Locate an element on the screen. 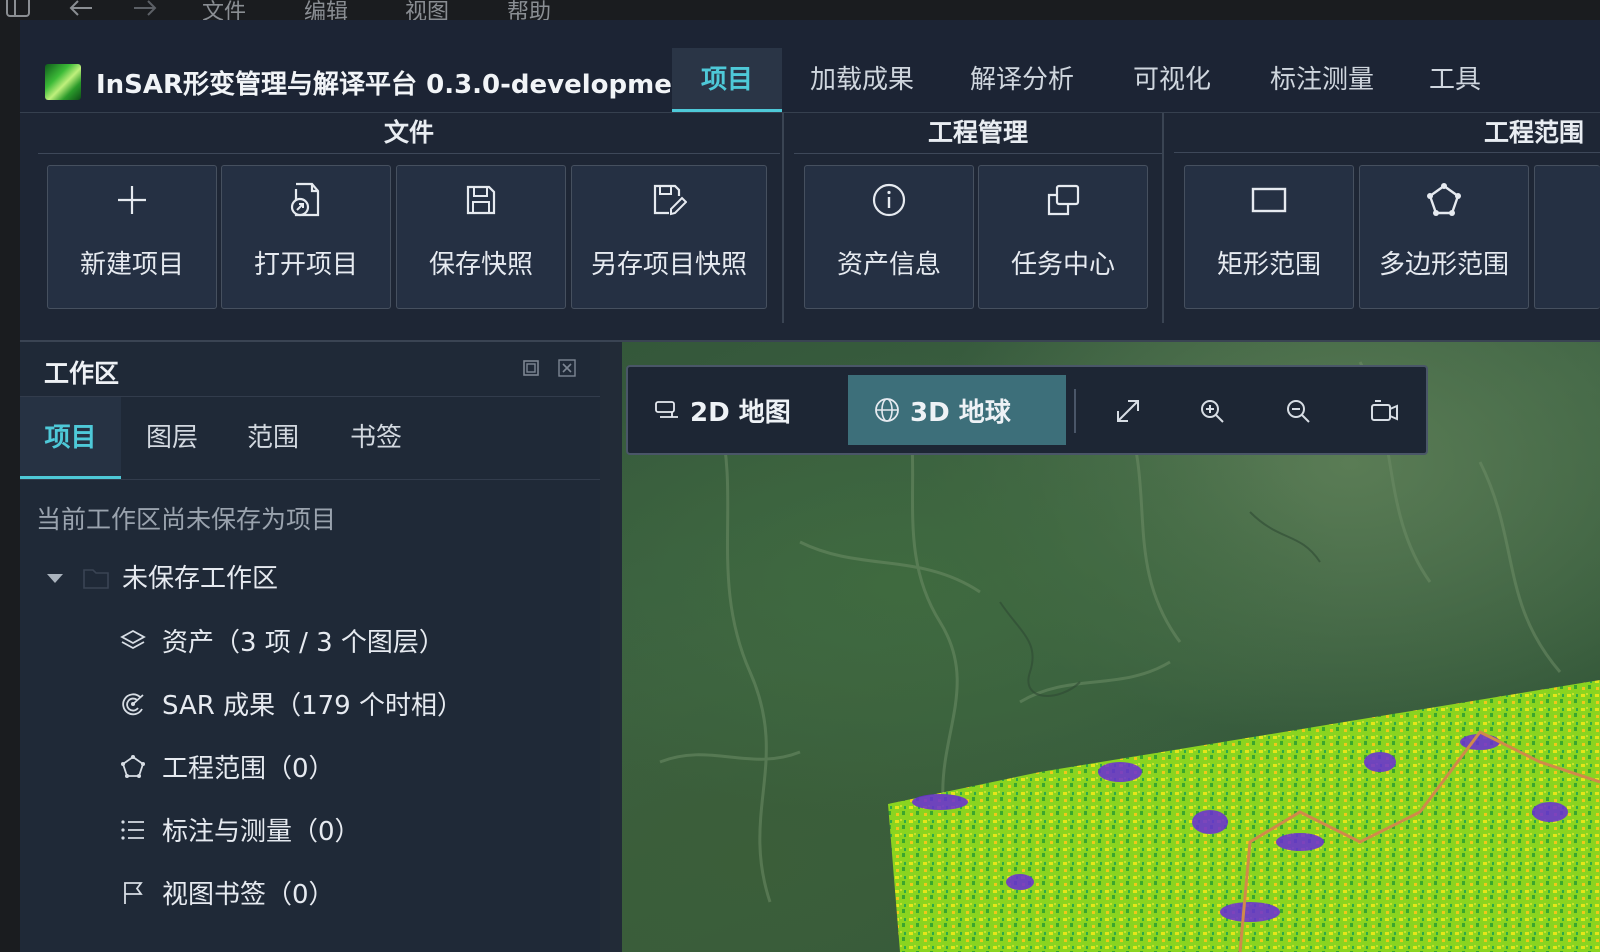 This screenshot has width=1600, height=952. restore-icon is located at coordinates (531, 368).